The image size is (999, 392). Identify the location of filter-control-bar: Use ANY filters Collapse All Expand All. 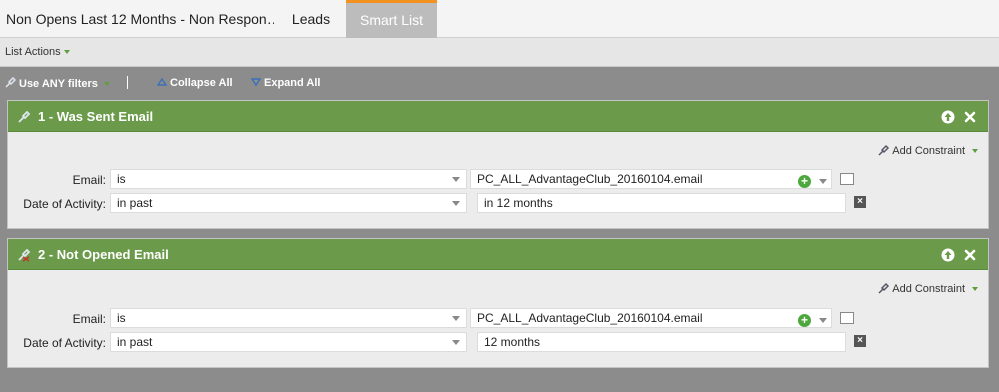
(499, 83).